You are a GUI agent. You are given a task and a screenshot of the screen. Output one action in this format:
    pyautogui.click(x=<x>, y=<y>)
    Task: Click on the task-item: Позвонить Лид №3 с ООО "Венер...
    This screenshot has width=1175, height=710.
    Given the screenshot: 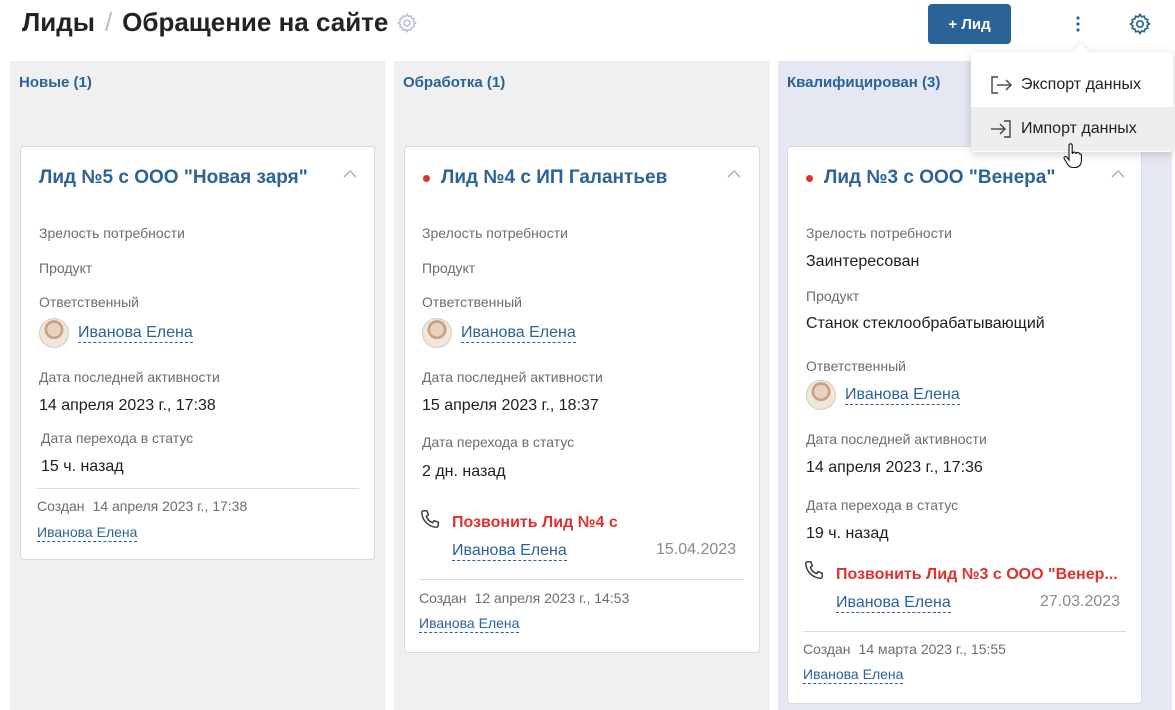 What is the action you would take?
    pyautogui.click(x=982, y=575)
    